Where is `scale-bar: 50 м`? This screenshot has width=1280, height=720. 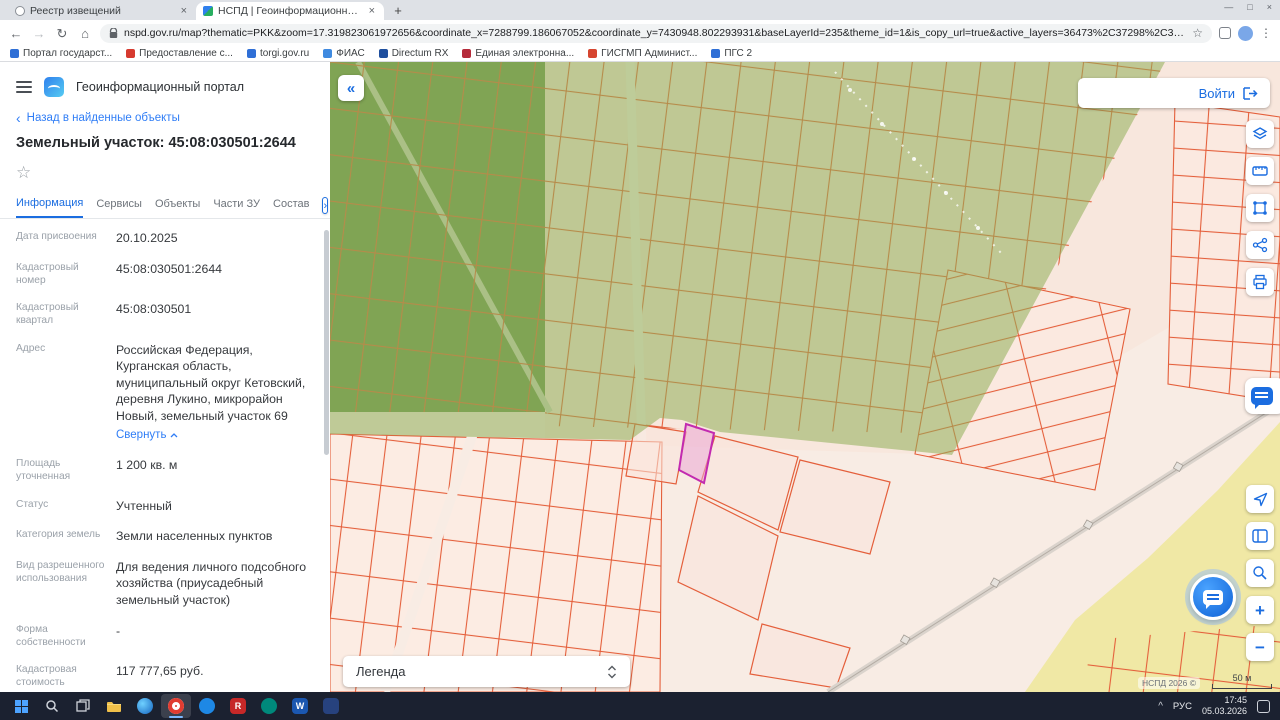
scale-bar: 50 м is located at coordinates (1242, 681).